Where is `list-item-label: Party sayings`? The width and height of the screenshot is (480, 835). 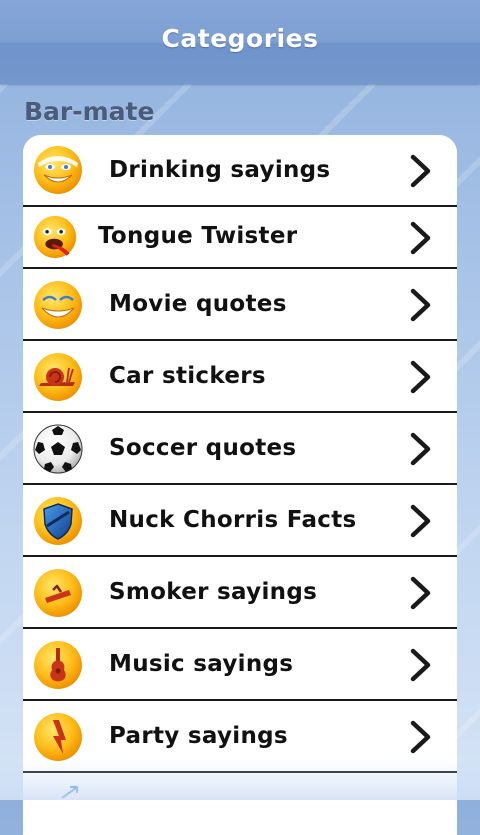
list-item-label: Party sayings is located at coordinates (198, 736).